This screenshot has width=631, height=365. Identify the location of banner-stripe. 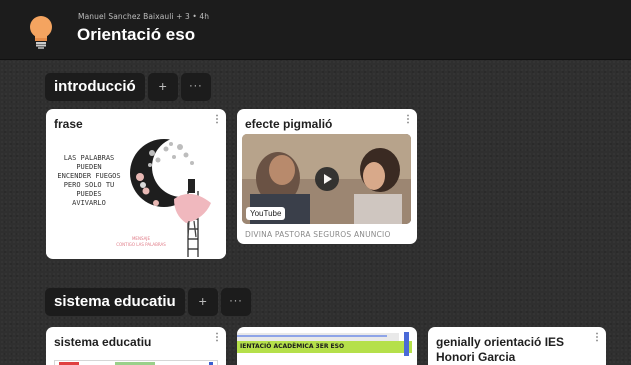
(312, 336).